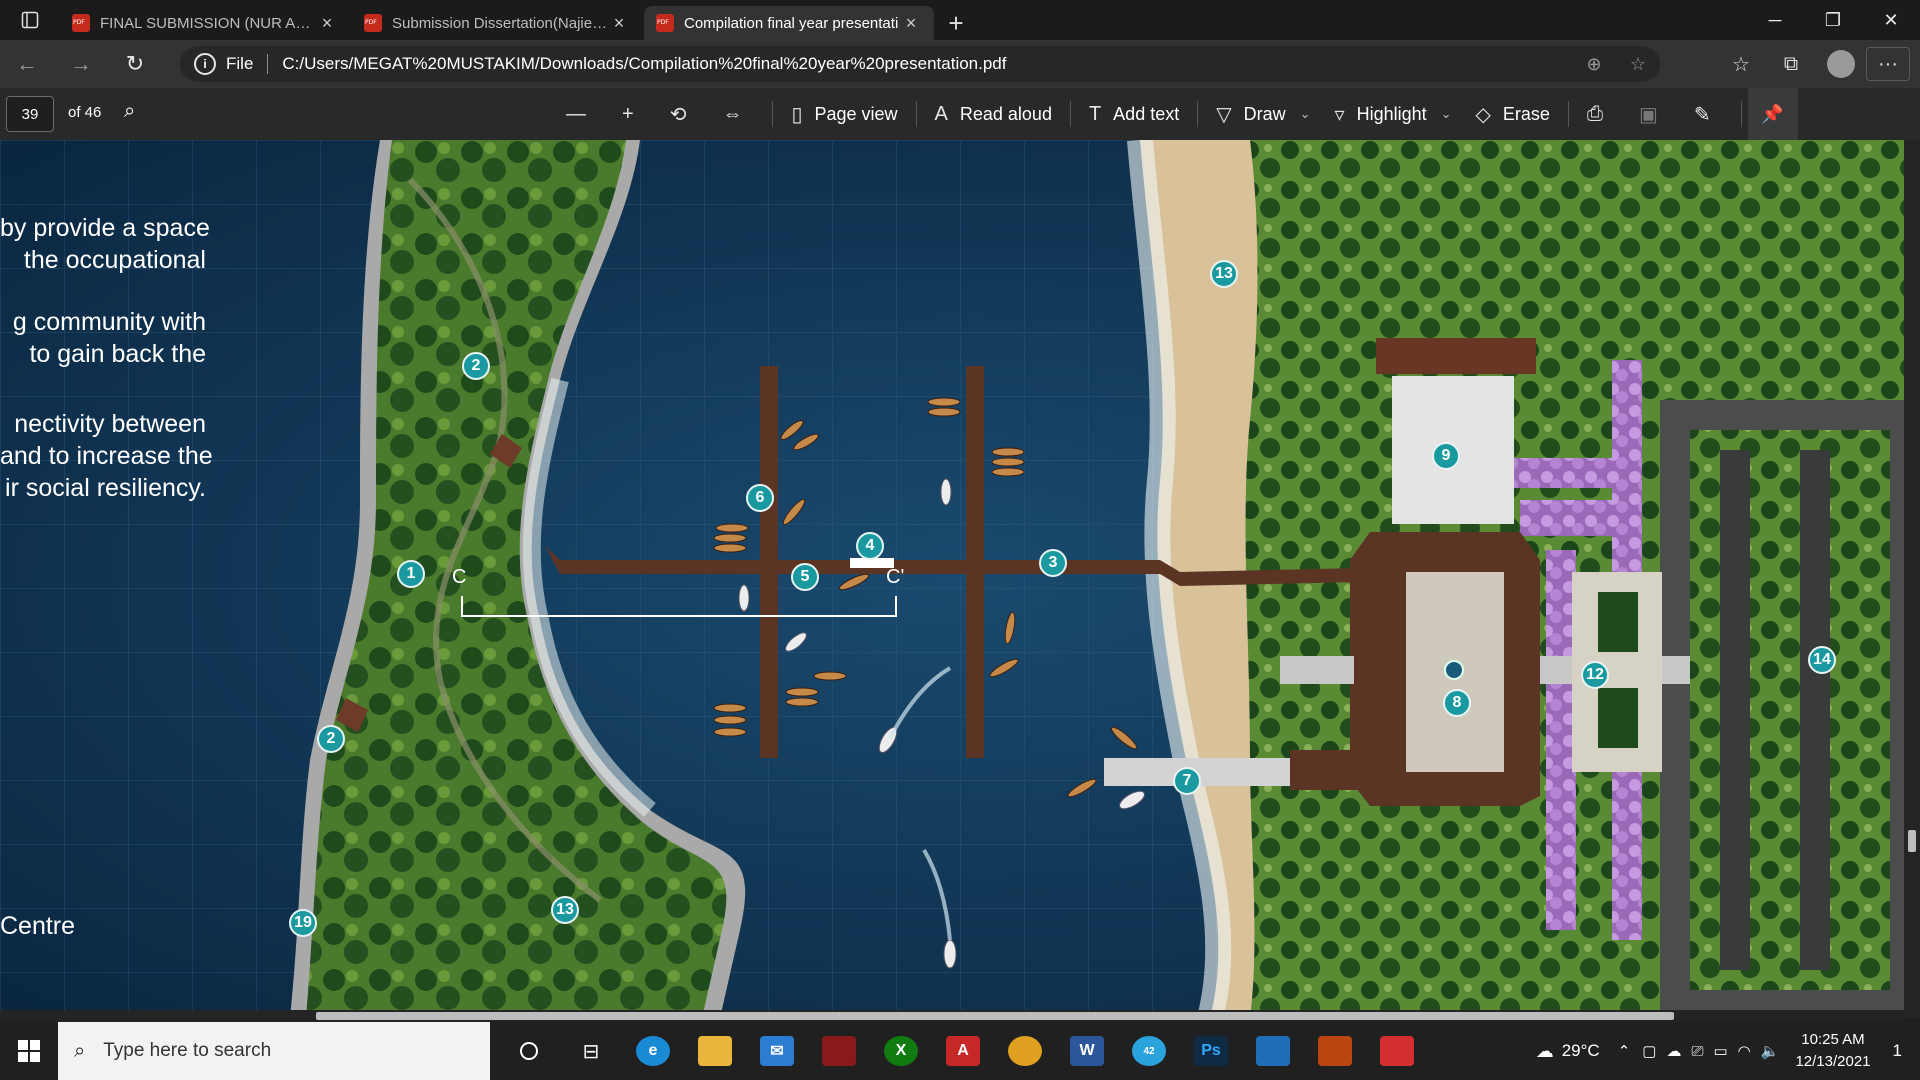  Describe the element at coordinates (1095, 113) in the screenshot. I see `add-text-icon: T` at that location.